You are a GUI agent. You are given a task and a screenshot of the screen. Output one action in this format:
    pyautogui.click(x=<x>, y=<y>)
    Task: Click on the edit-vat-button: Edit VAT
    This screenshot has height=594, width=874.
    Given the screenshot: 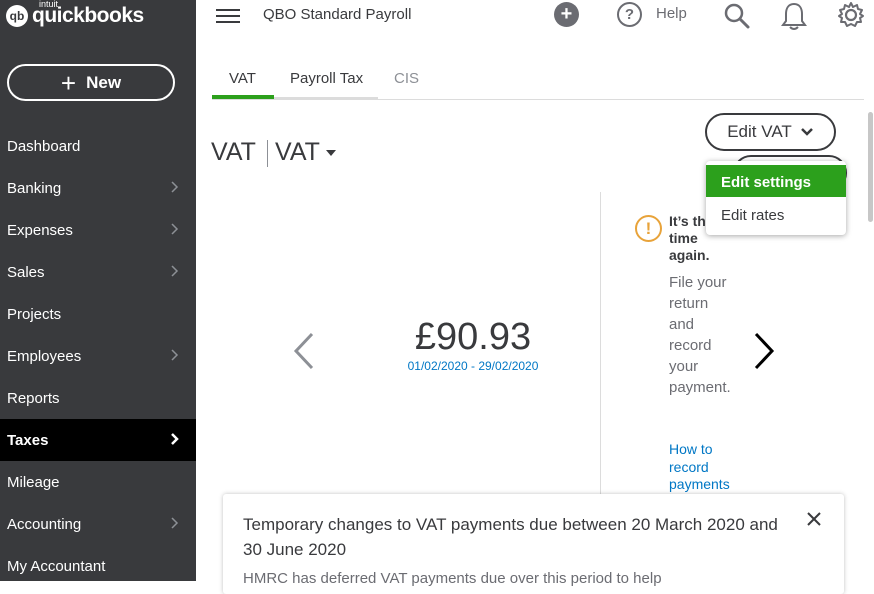 What is the action you would take?
    pyautogui.click(x=770, y=132)
    